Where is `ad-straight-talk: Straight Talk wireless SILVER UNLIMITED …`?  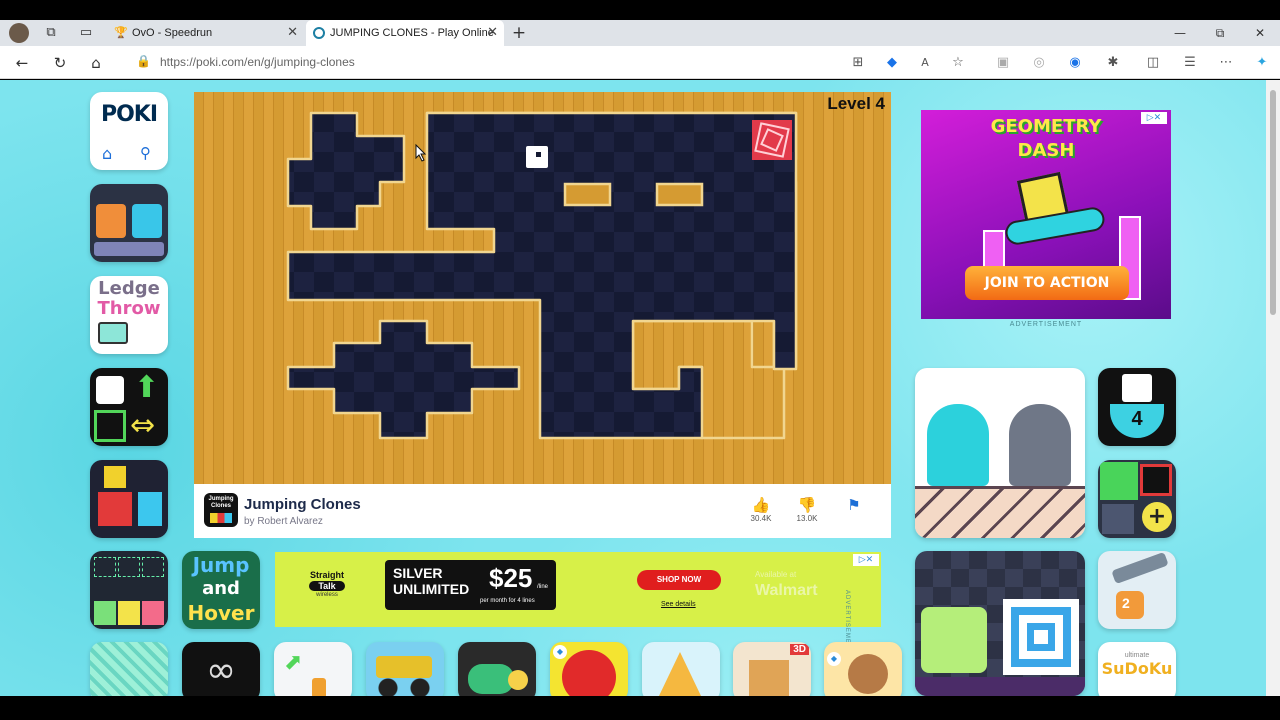
ad-straight-talk: Straight Talk wireless SILVER UNLIMITED … is located at coordinates (578, 589).